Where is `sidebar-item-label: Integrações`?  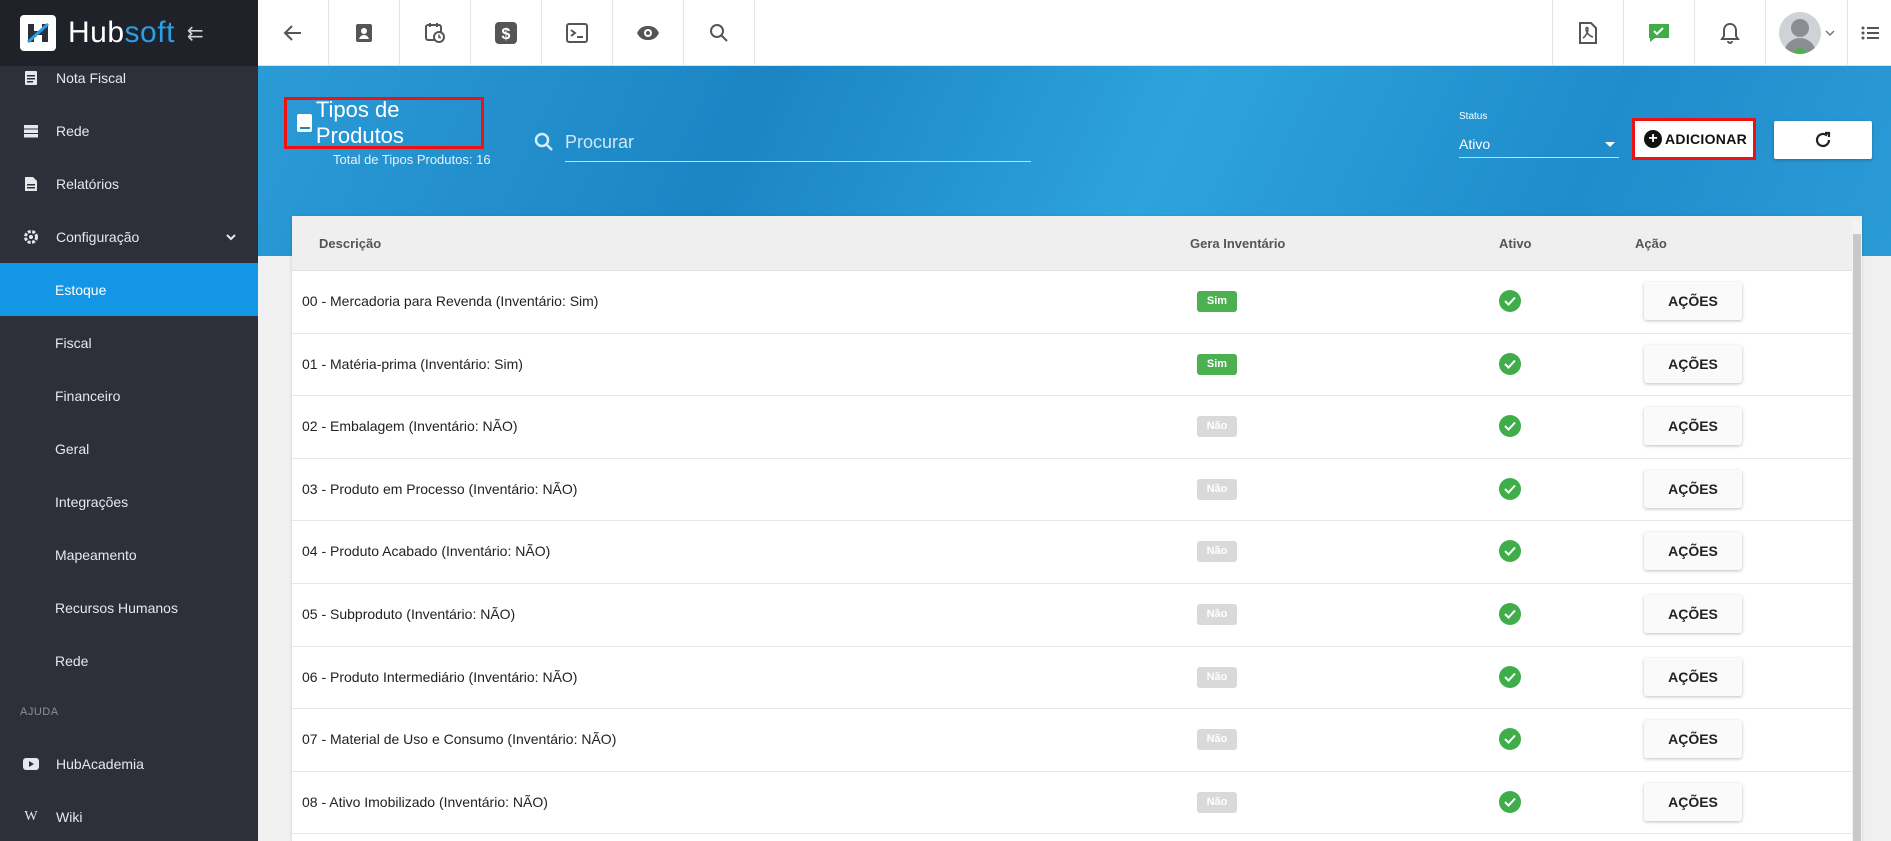 sidebar-item-label: Integrações is located at coordinates (92, 501).